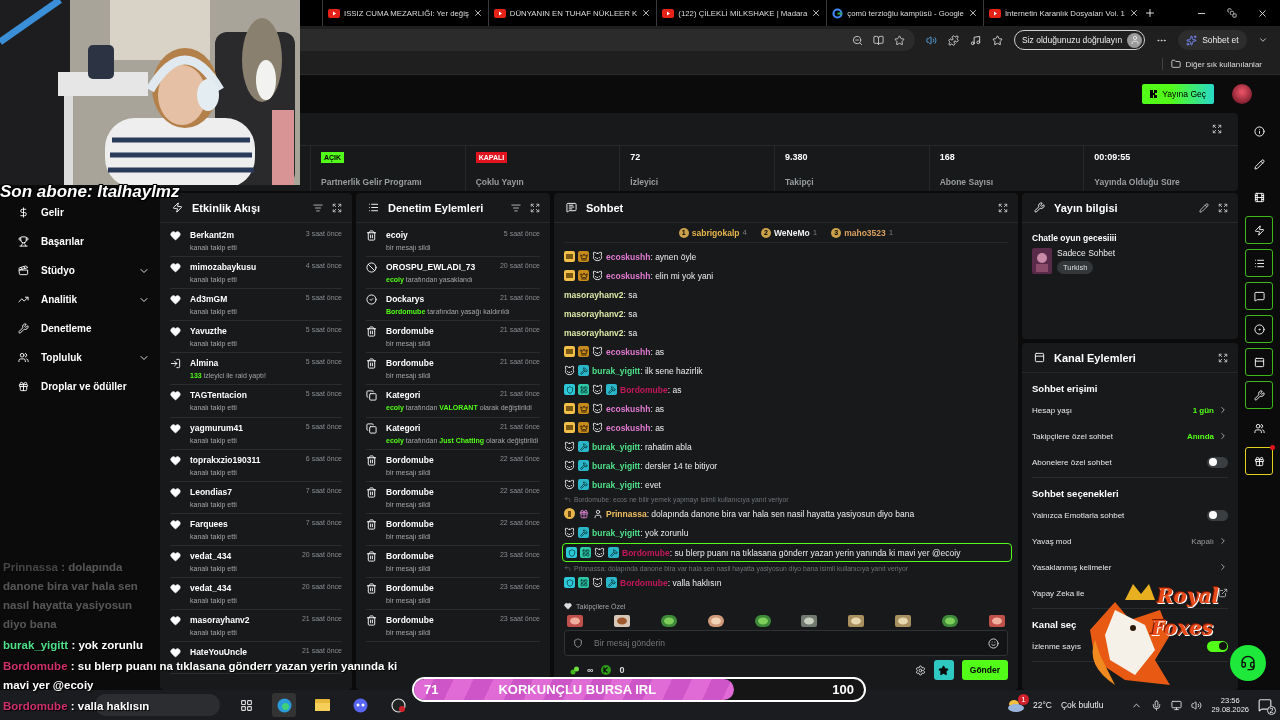  I want to click on setting-label: Takipçilere özel sohbet, so click(1073, 436).